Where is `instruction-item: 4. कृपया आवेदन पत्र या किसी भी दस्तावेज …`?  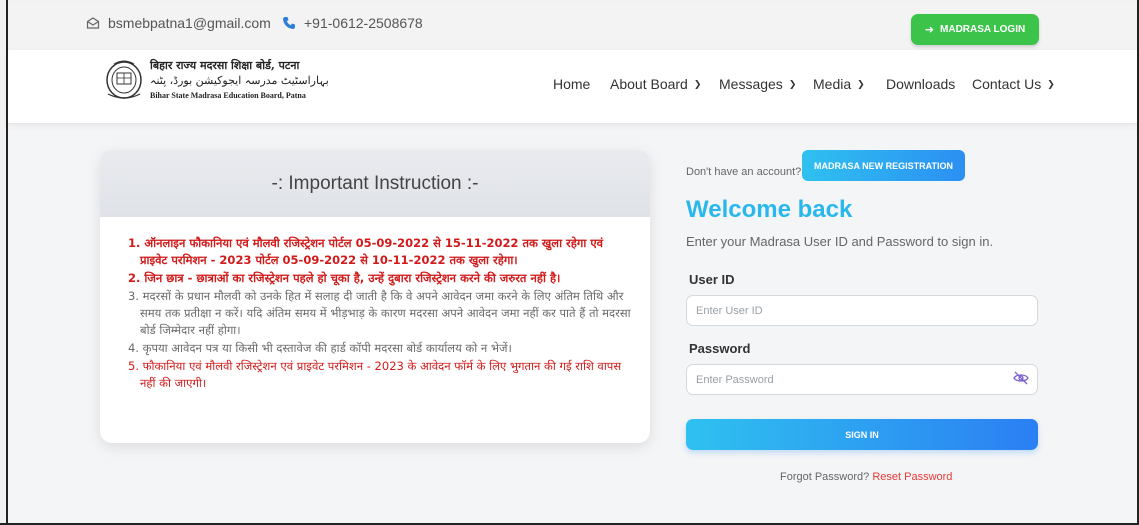 instruction-item: 4. कृपया आवेदन पत्र या किसी भी दस्तावेज … is located at coordinates (320, 348).